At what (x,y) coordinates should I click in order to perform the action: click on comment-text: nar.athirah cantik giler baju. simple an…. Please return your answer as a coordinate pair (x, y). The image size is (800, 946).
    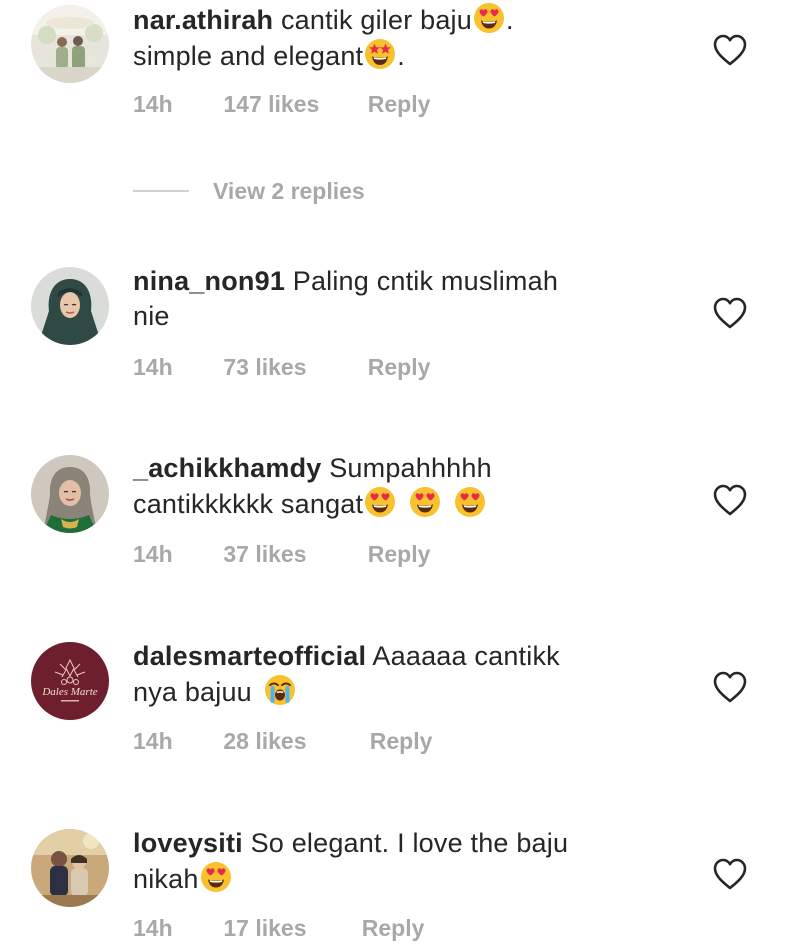
    Looking at the image, I should click on (403, 38).